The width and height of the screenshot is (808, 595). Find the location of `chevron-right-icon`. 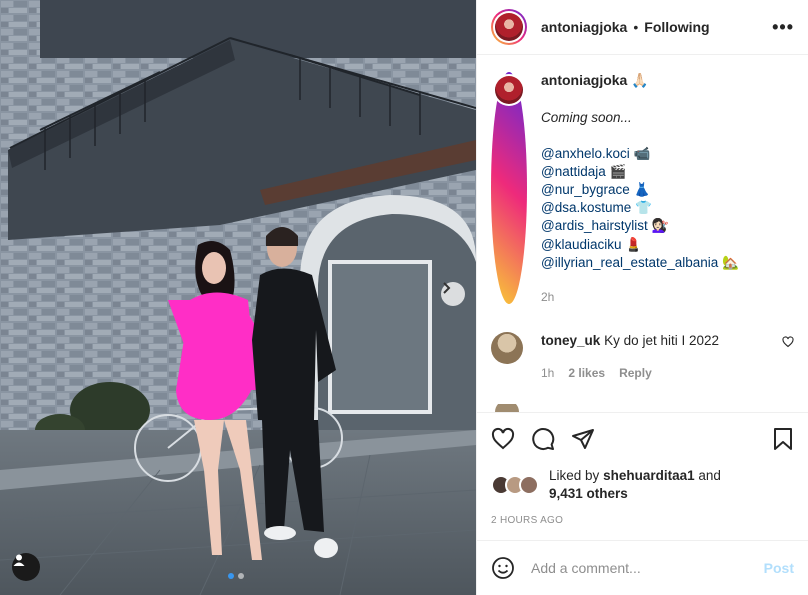

chevron-right-icon is located at coordinates (447, 288).